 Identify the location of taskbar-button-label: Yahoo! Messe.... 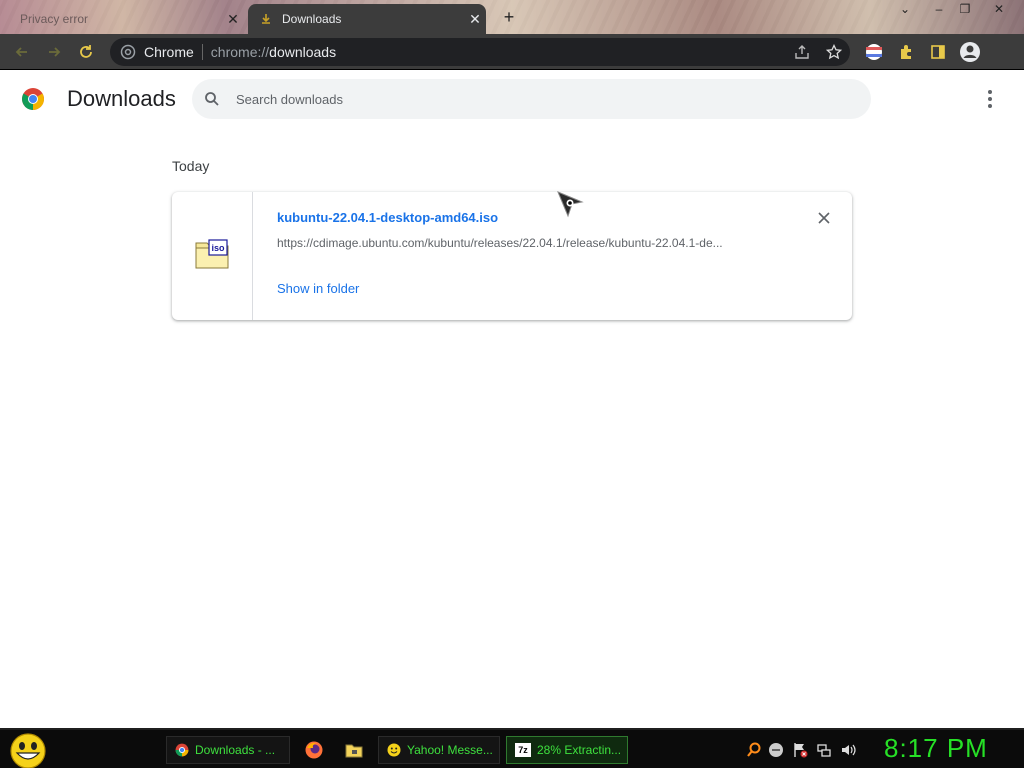
(450, 750).